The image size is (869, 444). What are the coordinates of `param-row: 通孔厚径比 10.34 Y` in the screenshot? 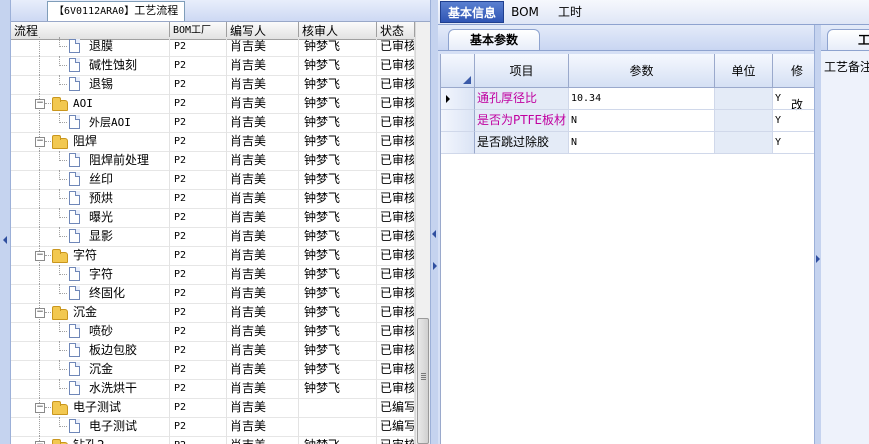 It's located at (628, 99).